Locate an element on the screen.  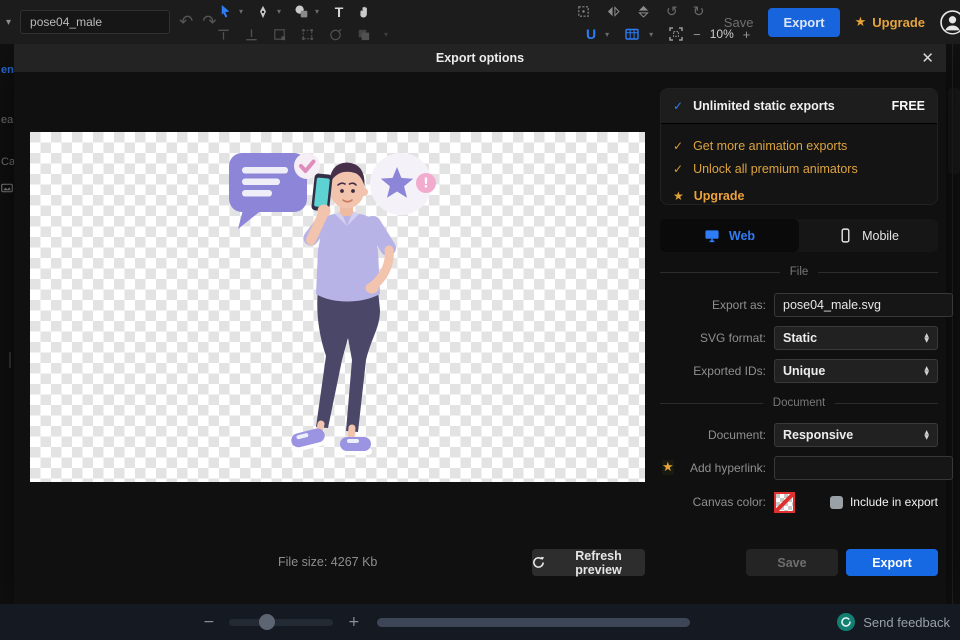
pointer-tool-caret-icon: ▾ is located at coordinates (244, 11).